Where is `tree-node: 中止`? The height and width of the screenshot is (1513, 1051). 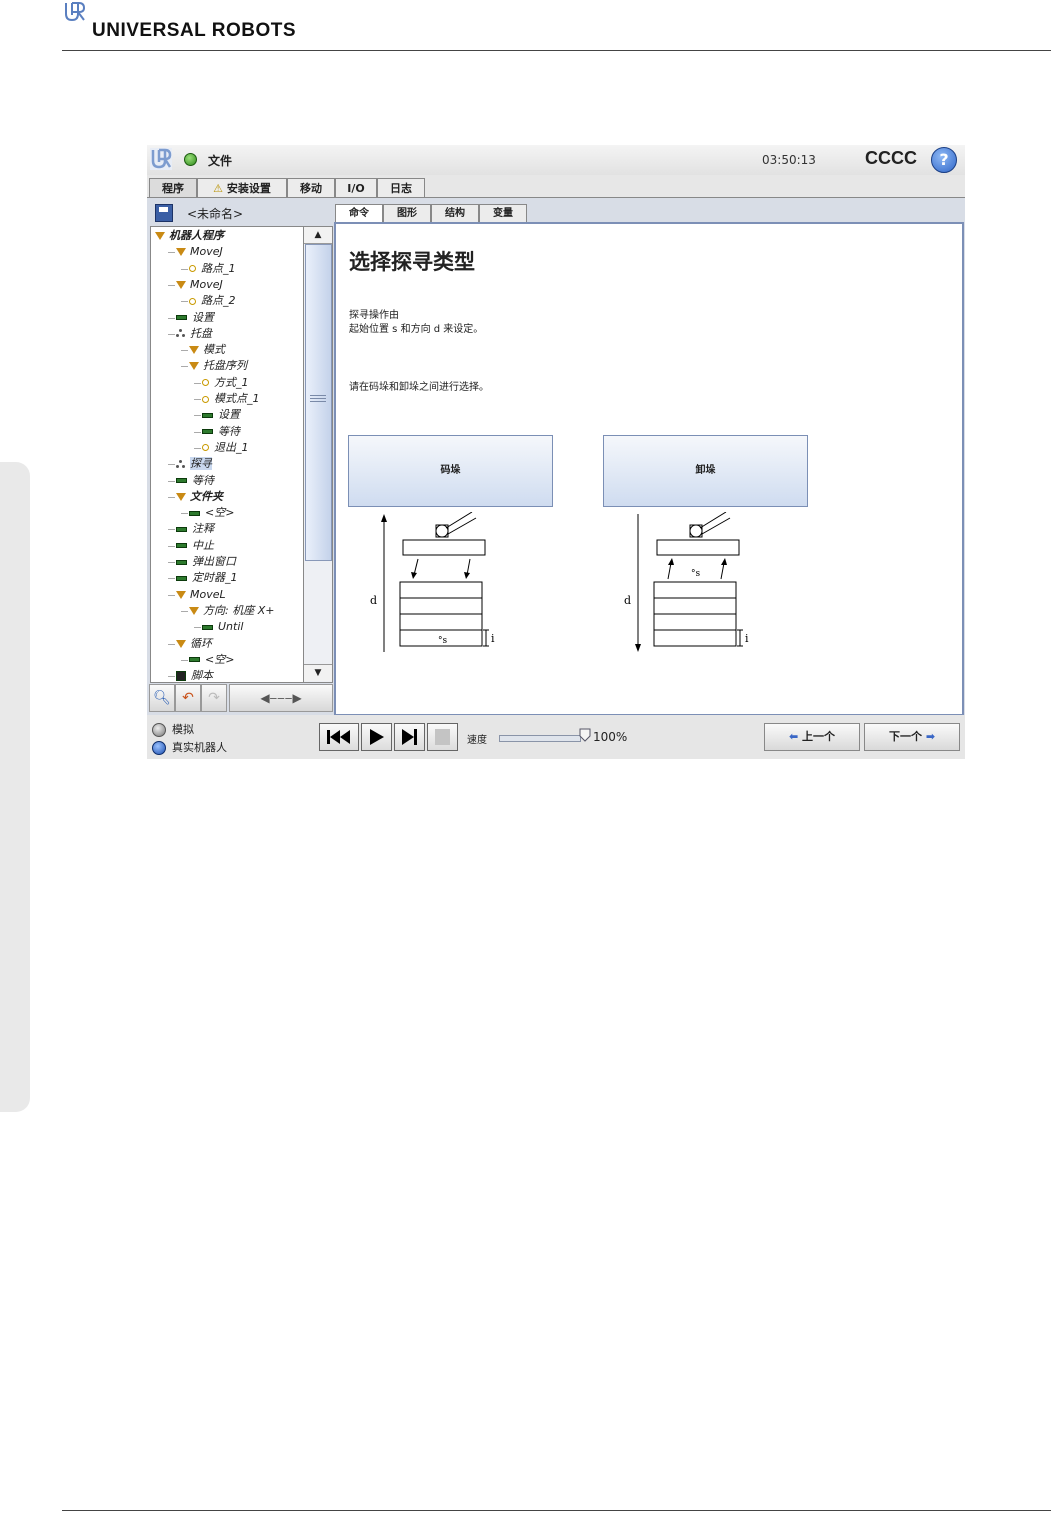 tree-node: 中止 is located at coordinates (195, 546).